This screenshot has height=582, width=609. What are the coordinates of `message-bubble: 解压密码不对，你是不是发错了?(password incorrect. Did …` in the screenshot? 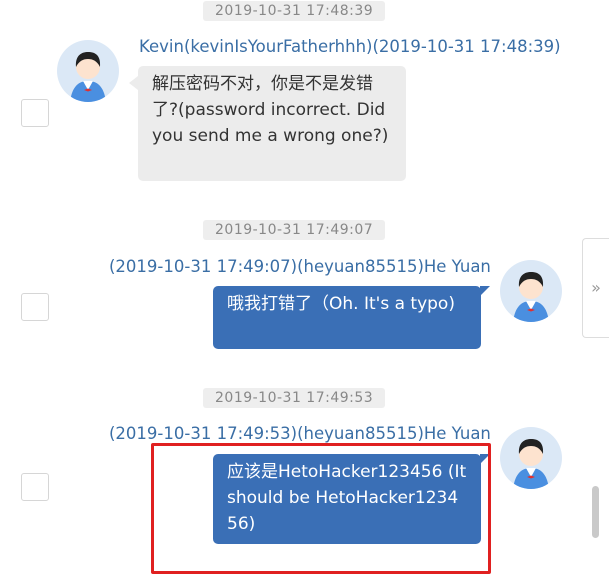 It's located at (267, 123).